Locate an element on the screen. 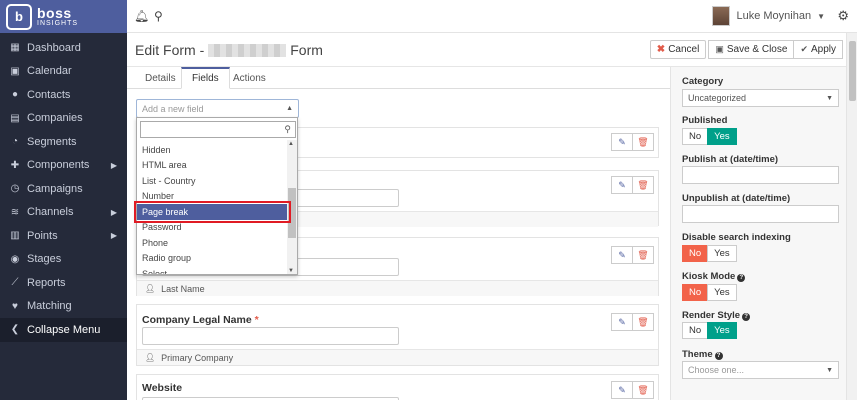 The width and height of the screenshot is (857, 400). sidebar-item-segments: ◔ Segments is located at coordinates (63, 142).